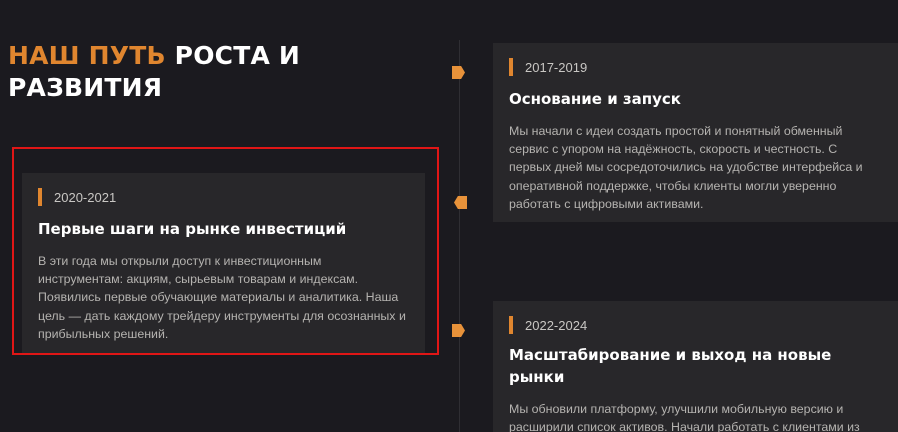  I want to click on timeline-card-title: Основание и запуск, so click(595, 99).